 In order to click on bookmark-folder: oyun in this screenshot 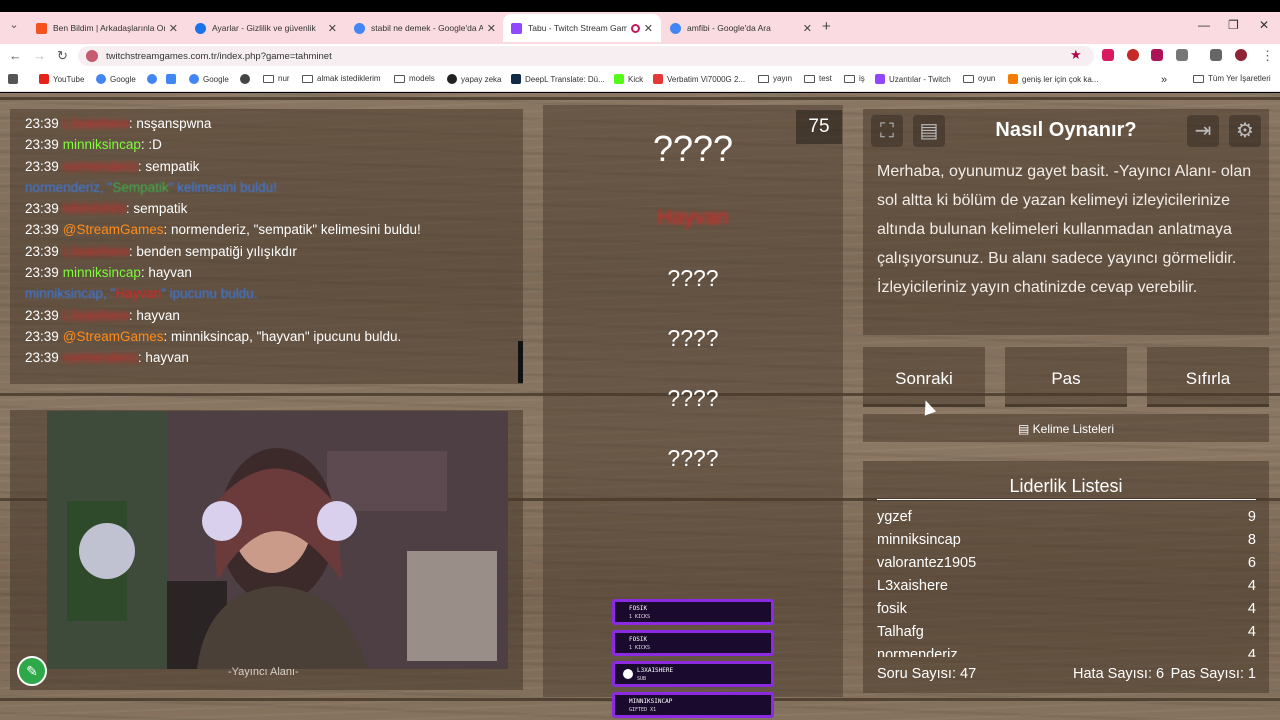, I will do `click(979, 78)`.